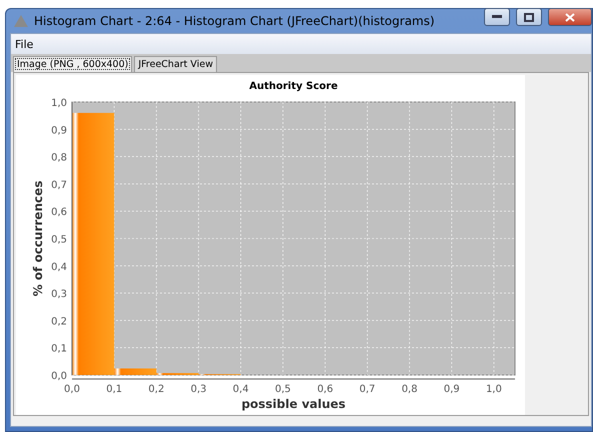  Describe the element at coordinates (59, 322) in the screenshot. I see `y-tick-label: 0,2` at that location.